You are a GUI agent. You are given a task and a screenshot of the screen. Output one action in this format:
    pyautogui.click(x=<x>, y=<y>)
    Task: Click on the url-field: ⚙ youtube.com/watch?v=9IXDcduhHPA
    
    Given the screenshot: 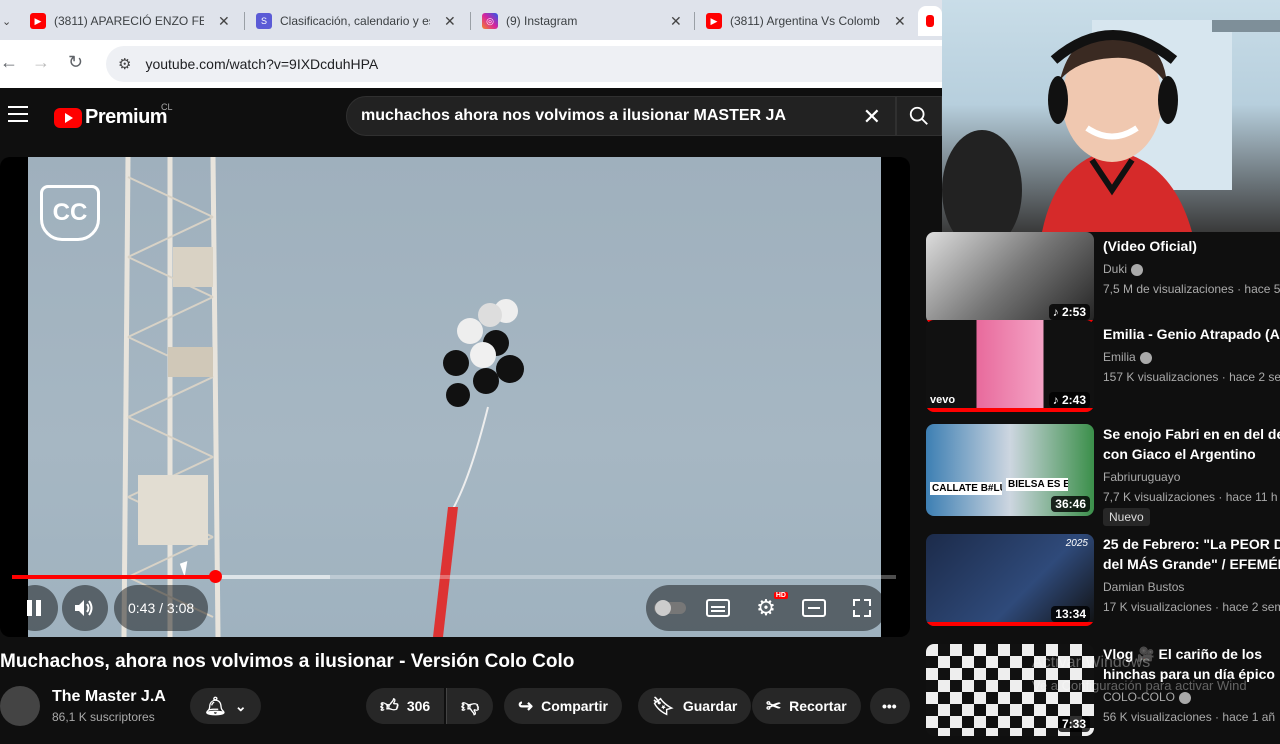 What is the action you would take?
    pyautogui.click(x=524, y=64)
    